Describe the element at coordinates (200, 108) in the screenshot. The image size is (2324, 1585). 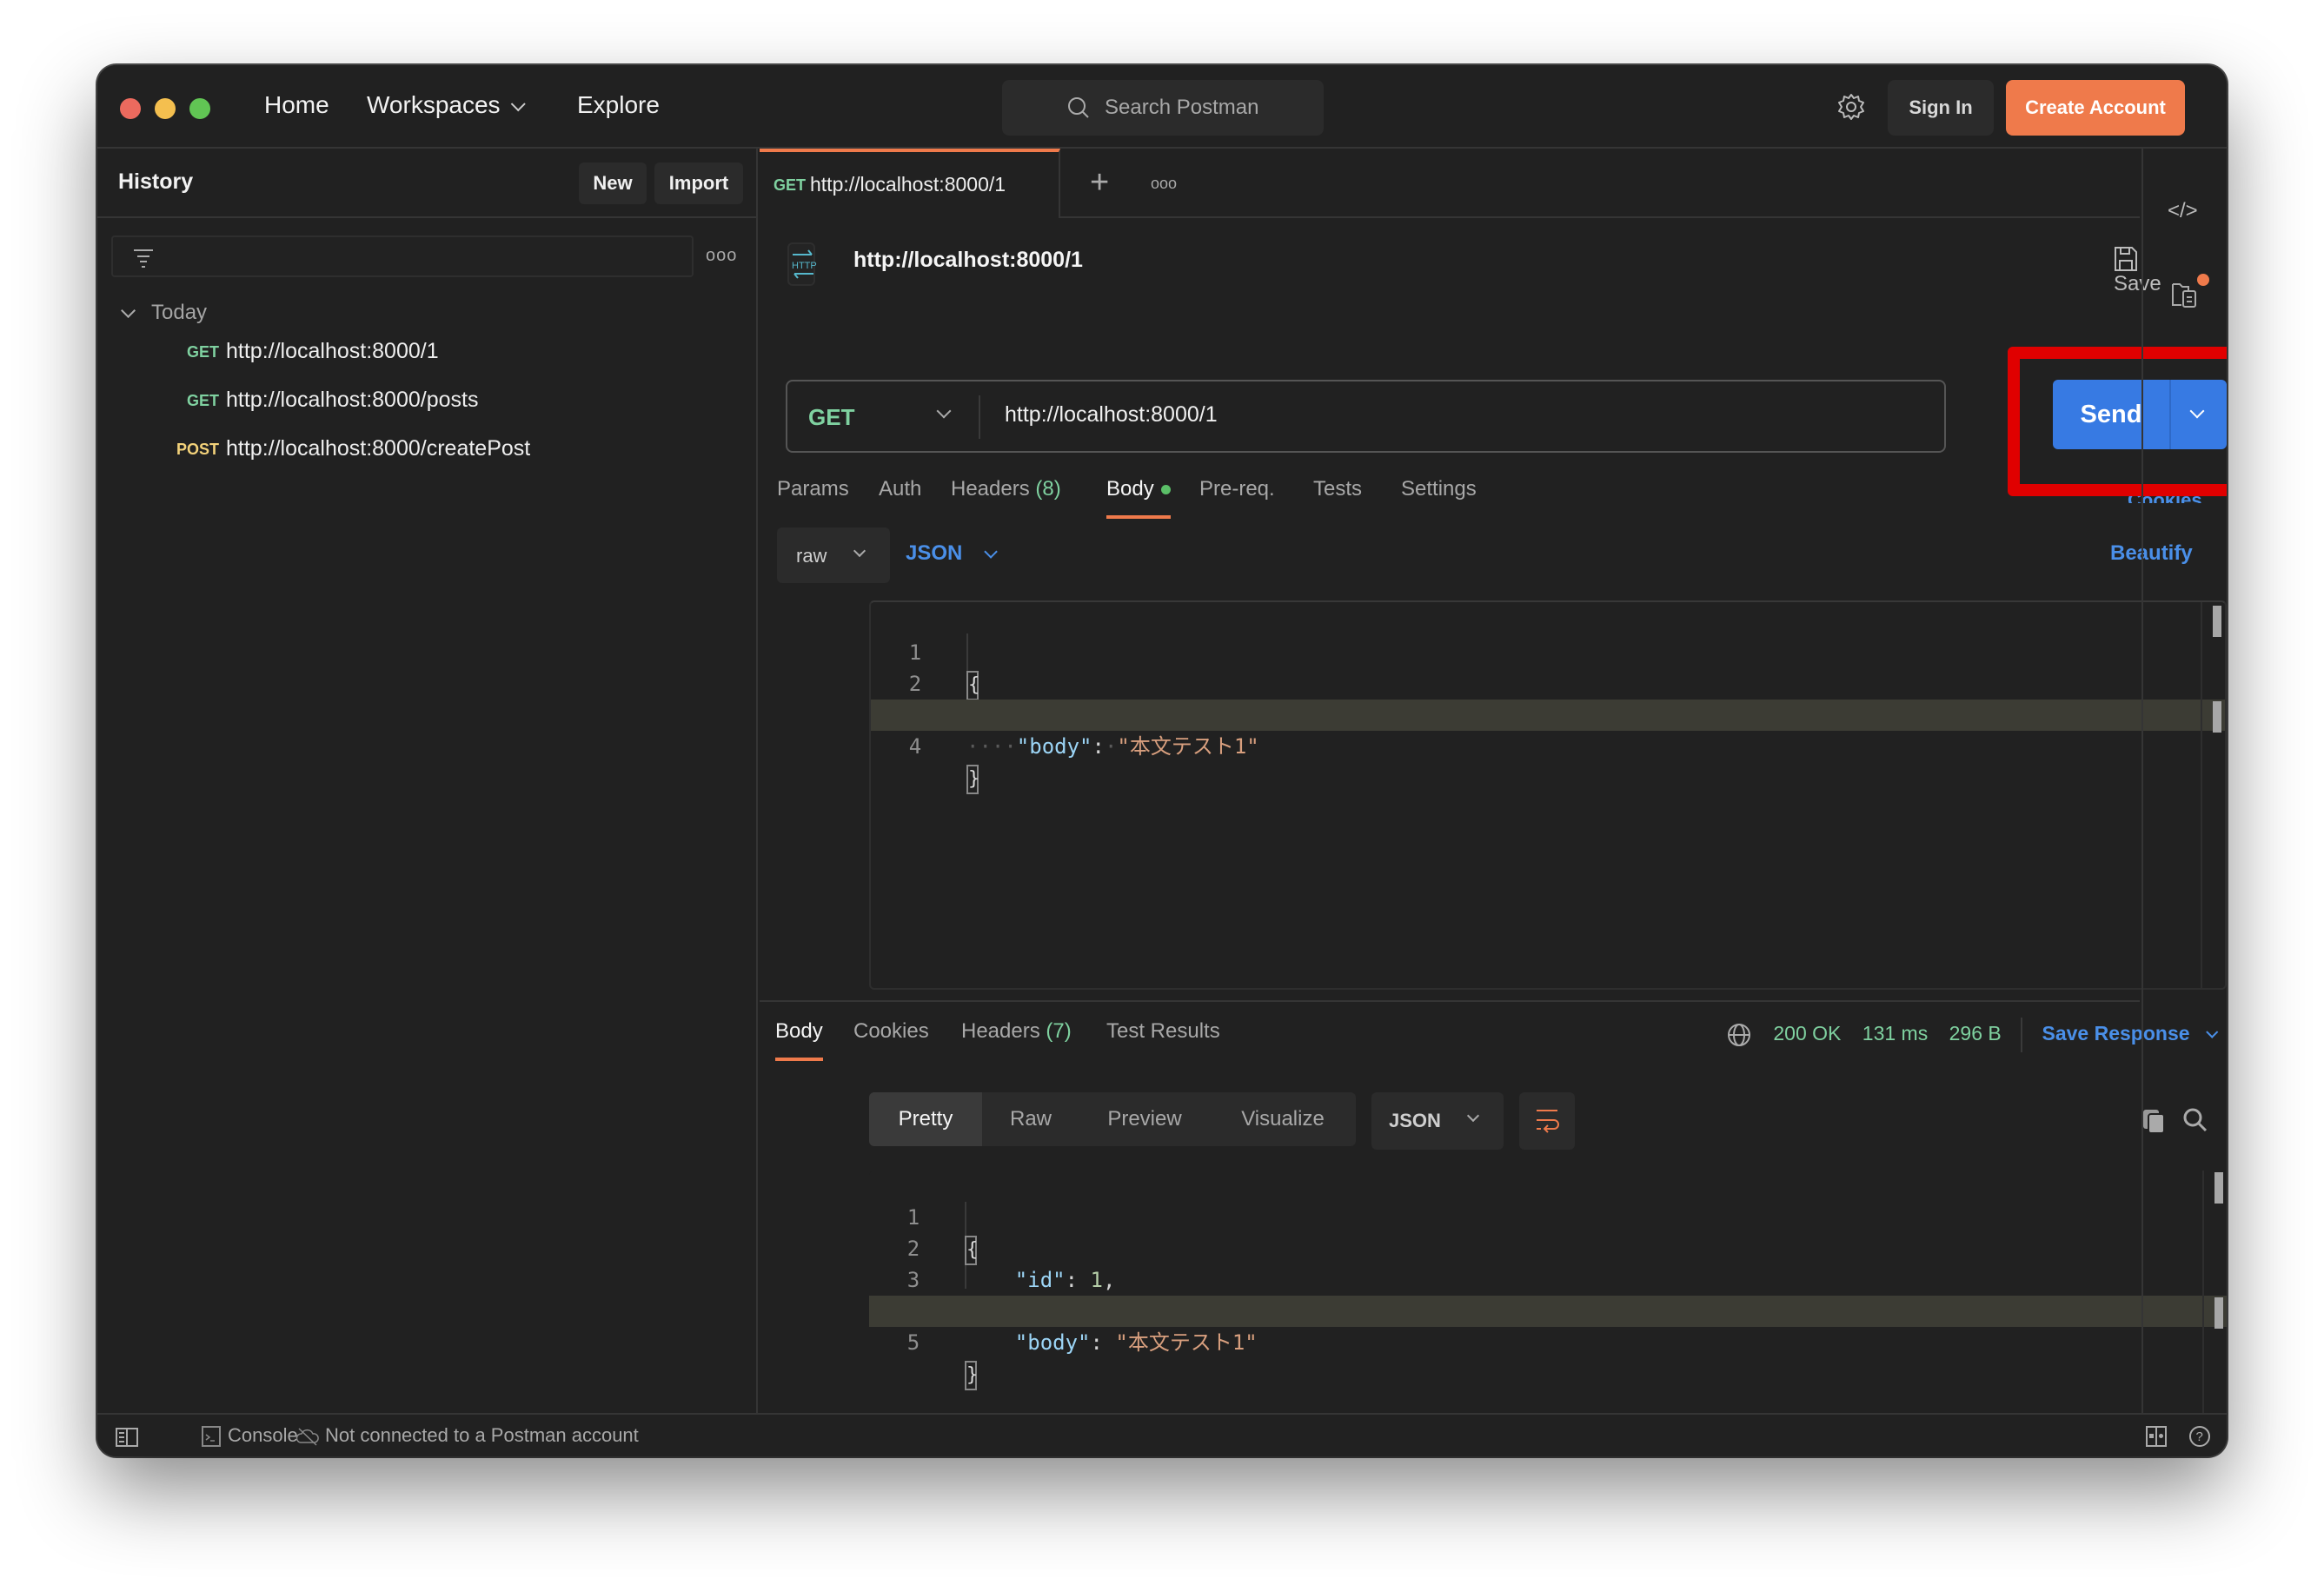
I see `maximize-window-button` at that location.